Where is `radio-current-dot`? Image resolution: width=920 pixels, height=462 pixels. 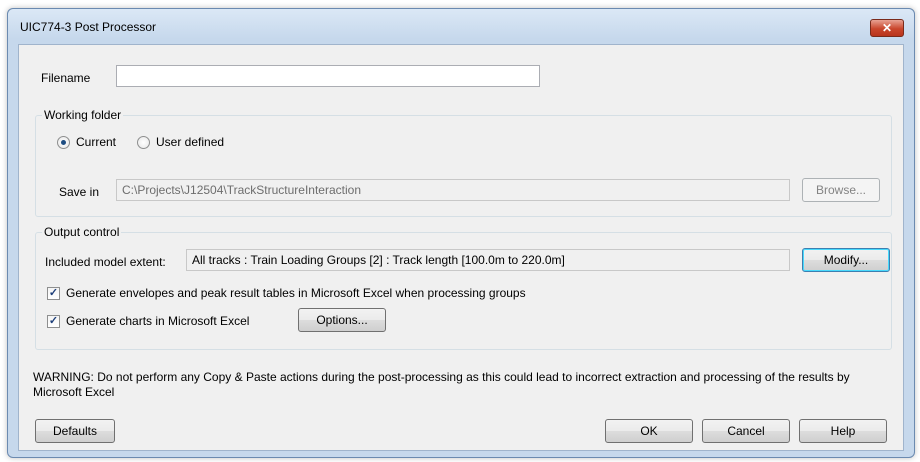
radio-current-dot is located at coordinates (63, 142).